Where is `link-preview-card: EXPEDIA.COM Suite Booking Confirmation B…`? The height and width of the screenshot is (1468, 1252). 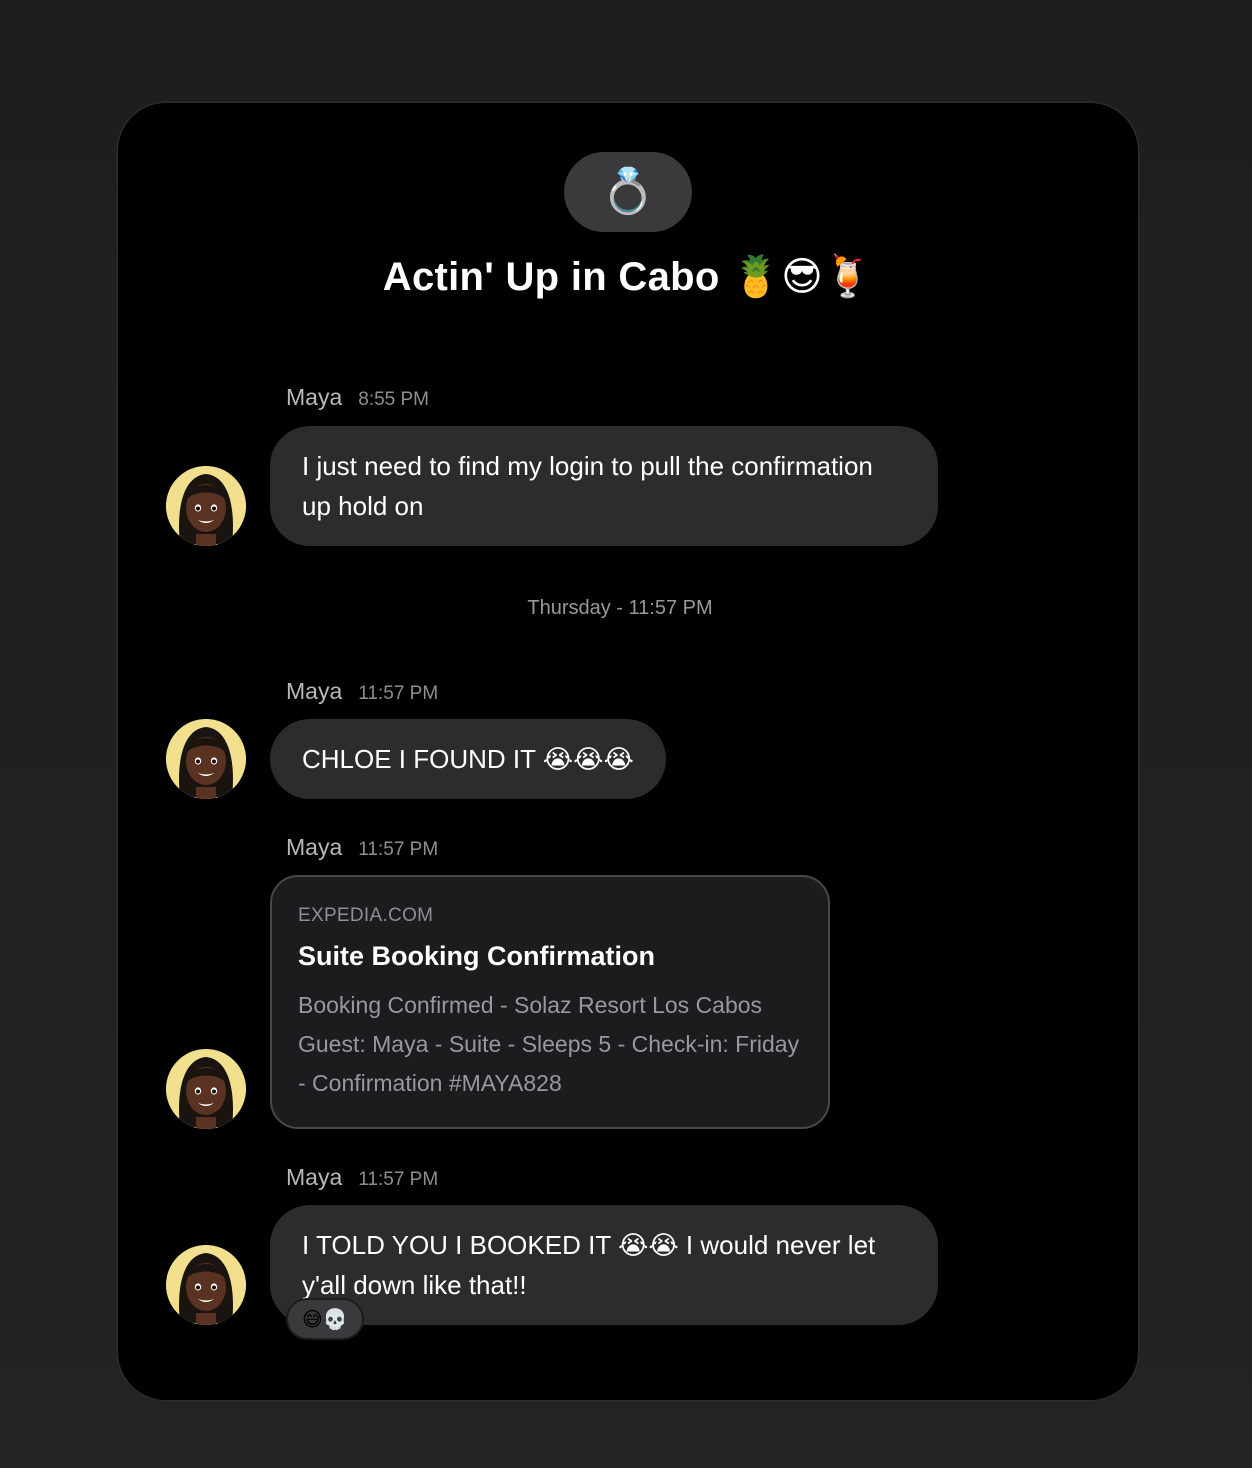 link-preview-card: EXPEDIA.COM Suite Booking Confirmation B… is located at coordinates (550, 1002).